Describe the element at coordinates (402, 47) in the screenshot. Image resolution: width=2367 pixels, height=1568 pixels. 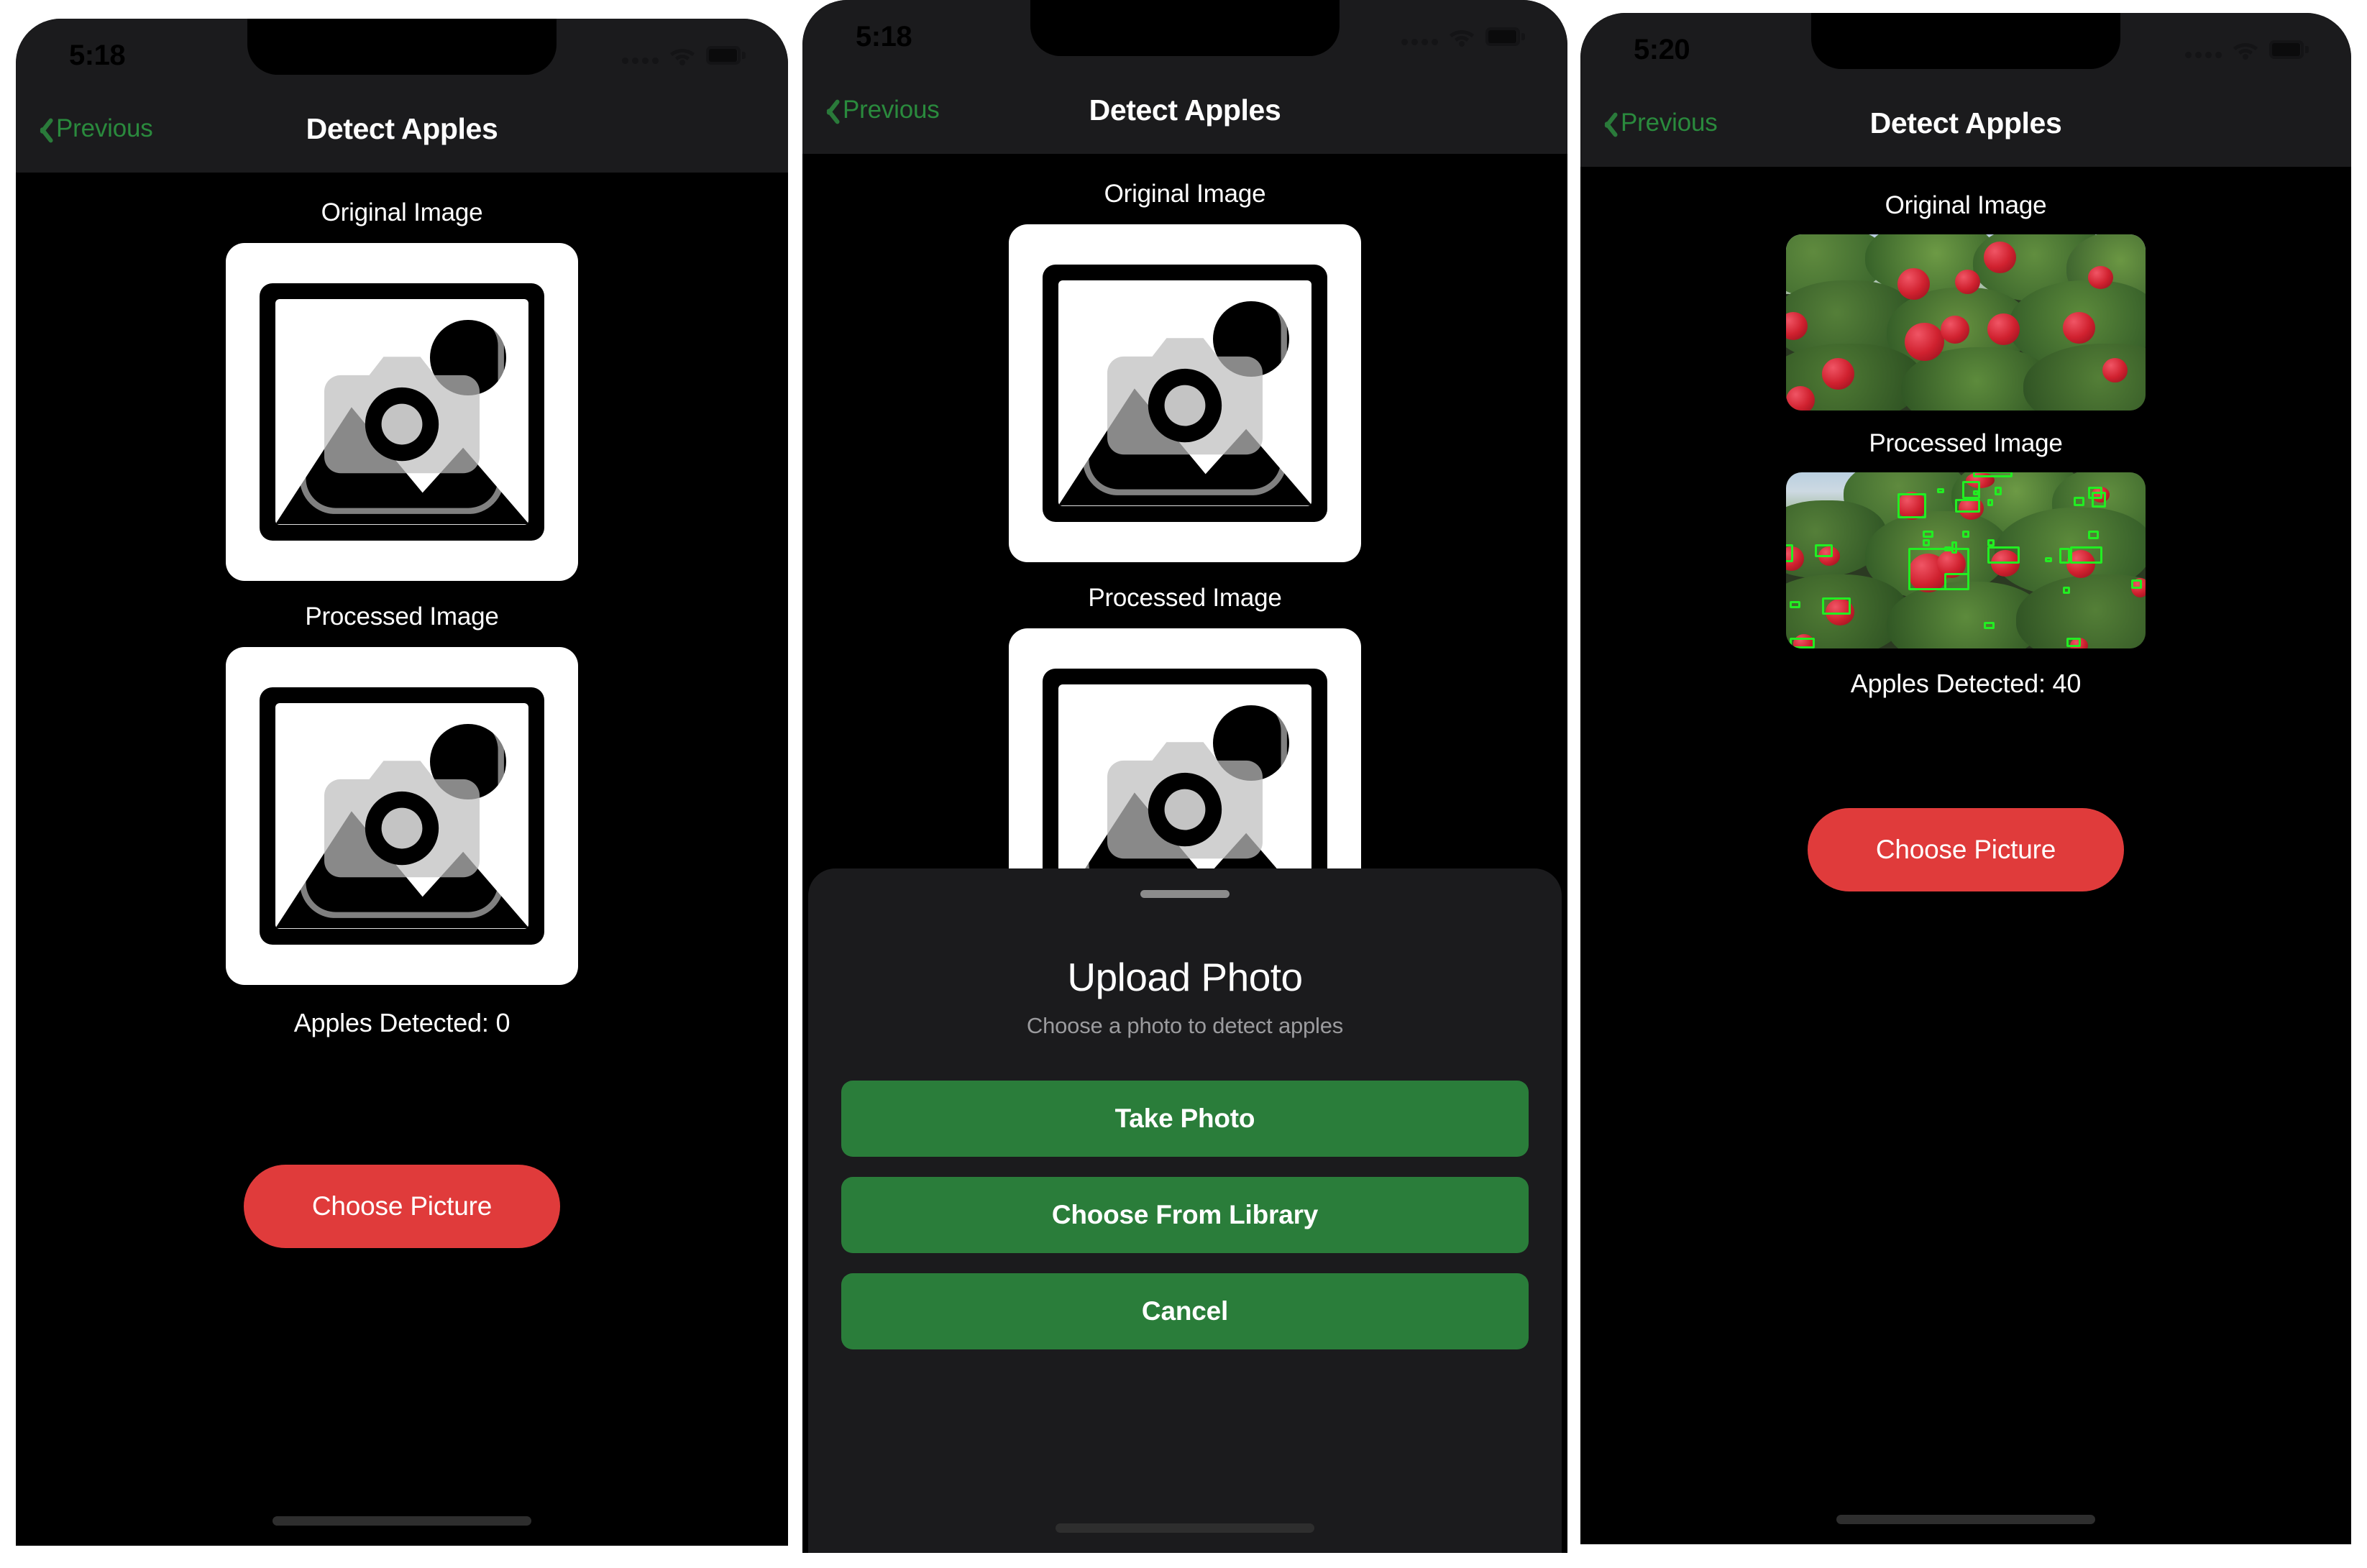
I see `status-bar: 5:18` at that location.